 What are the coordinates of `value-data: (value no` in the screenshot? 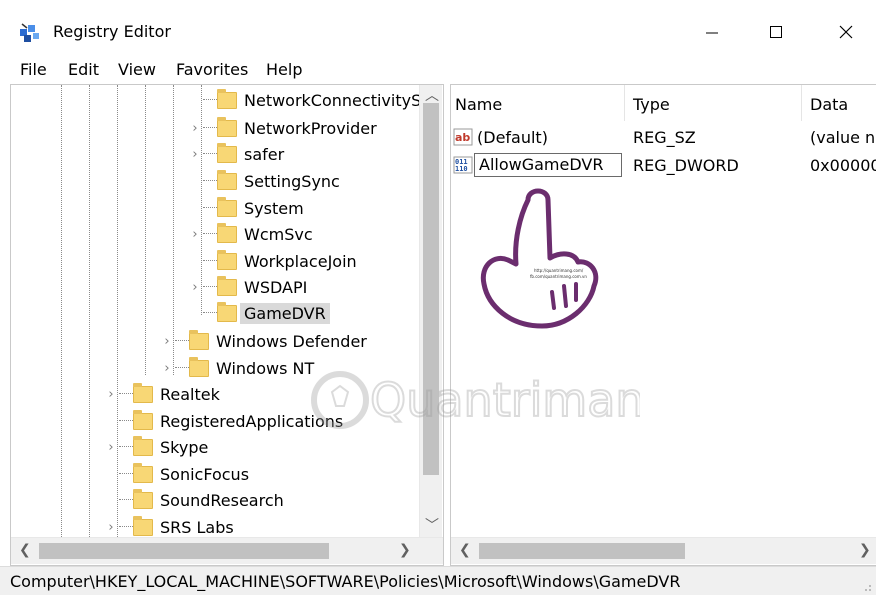 It's located at (843, 137).